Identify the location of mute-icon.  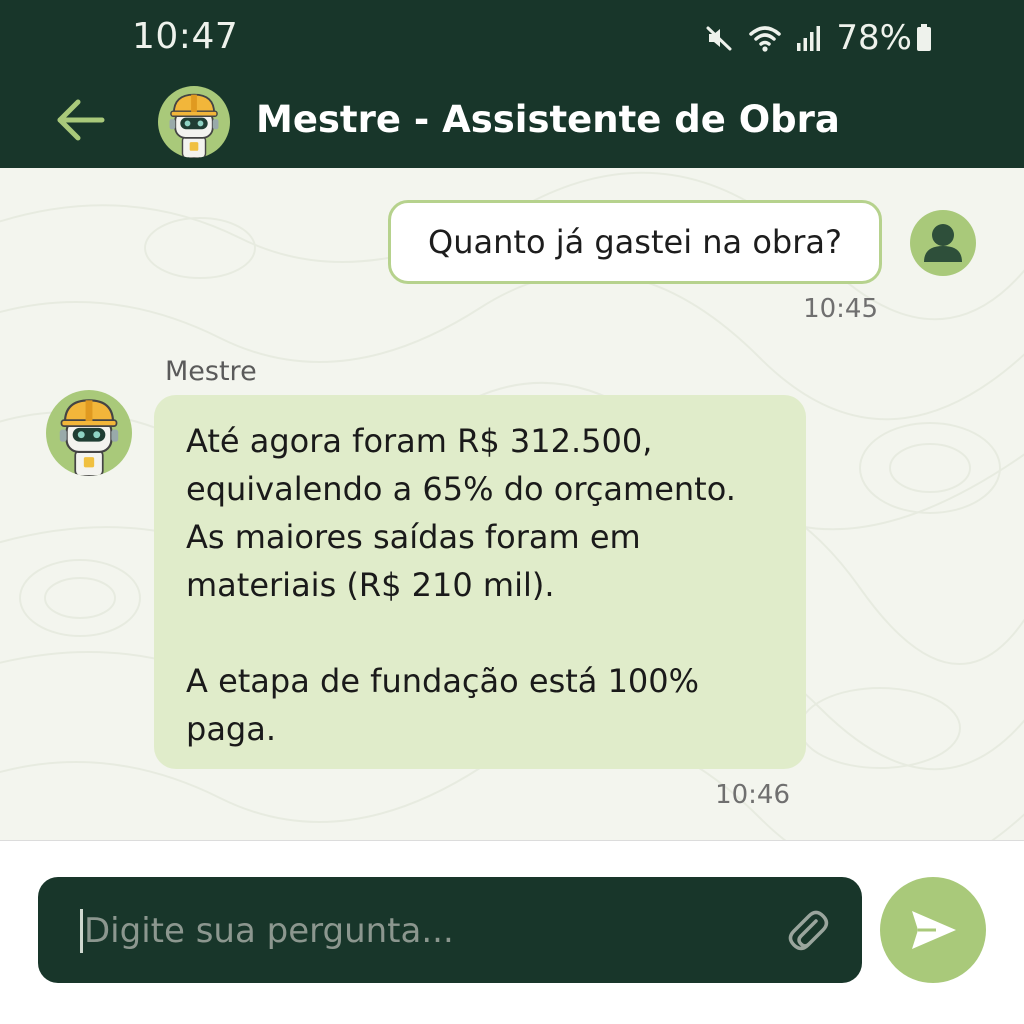
(719, 38).